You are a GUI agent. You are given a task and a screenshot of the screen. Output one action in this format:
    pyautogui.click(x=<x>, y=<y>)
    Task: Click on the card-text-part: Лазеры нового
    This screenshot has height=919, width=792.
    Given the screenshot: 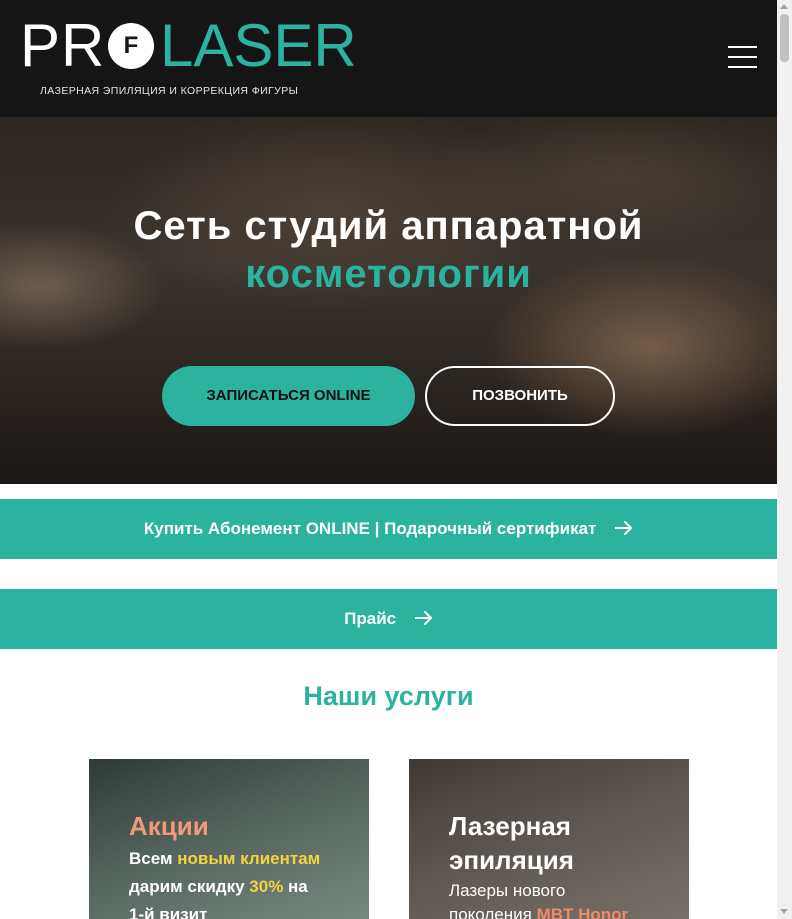 What is the action you would take?
    pyautogui.click(x=507, y=890)
    